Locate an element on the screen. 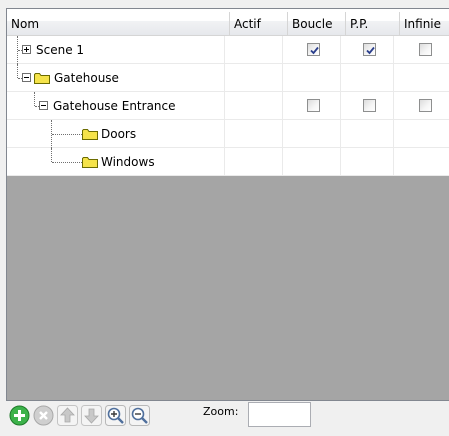 Image resolution: width=449 pixels, height=436 pixels. tree-column-header: Nom Actif Boucle P.P. Infinie is located at coordinates (228, 22).